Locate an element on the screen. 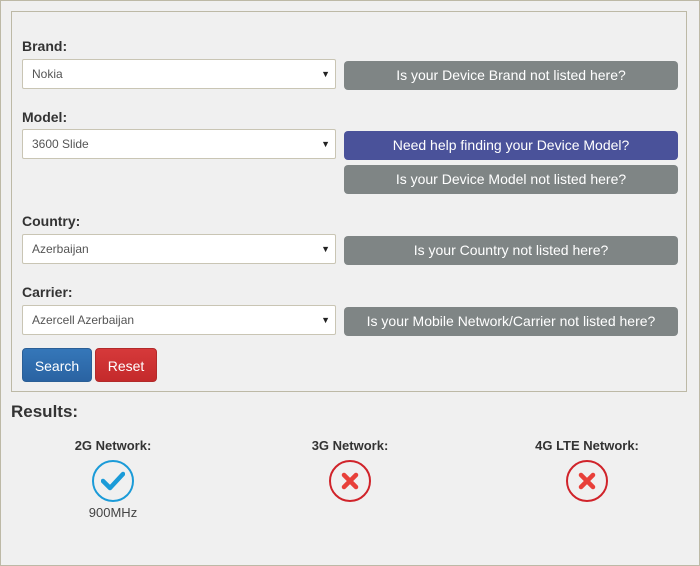 Image resolution: width=700 pixels, height=566 pixels. network-3g-label: 3G Network: is located at coordinates (350, 445).